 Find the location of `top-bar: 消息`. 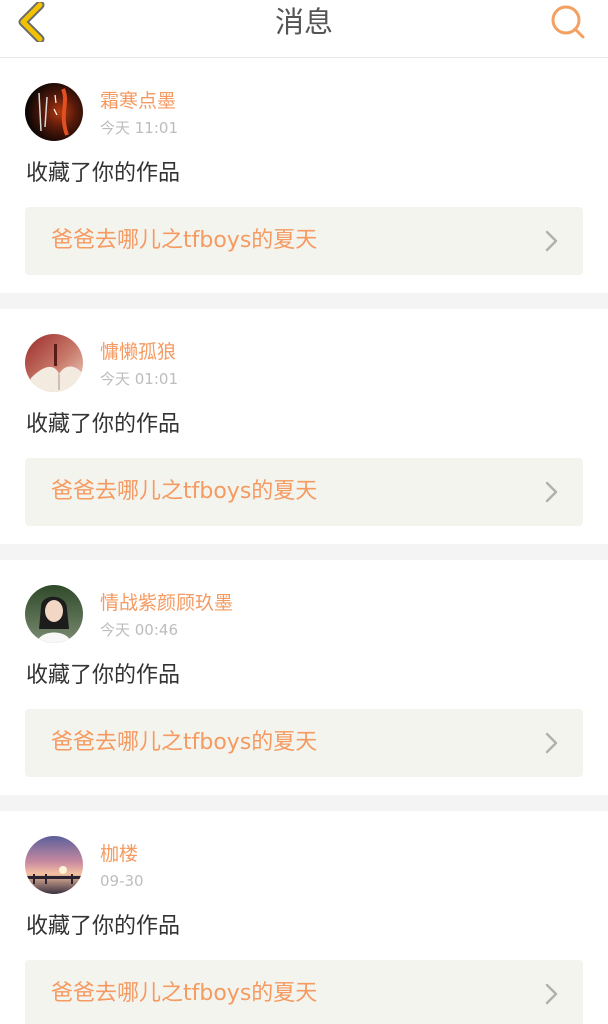

top-bar: 消息 is located at coordinates (304, 29).